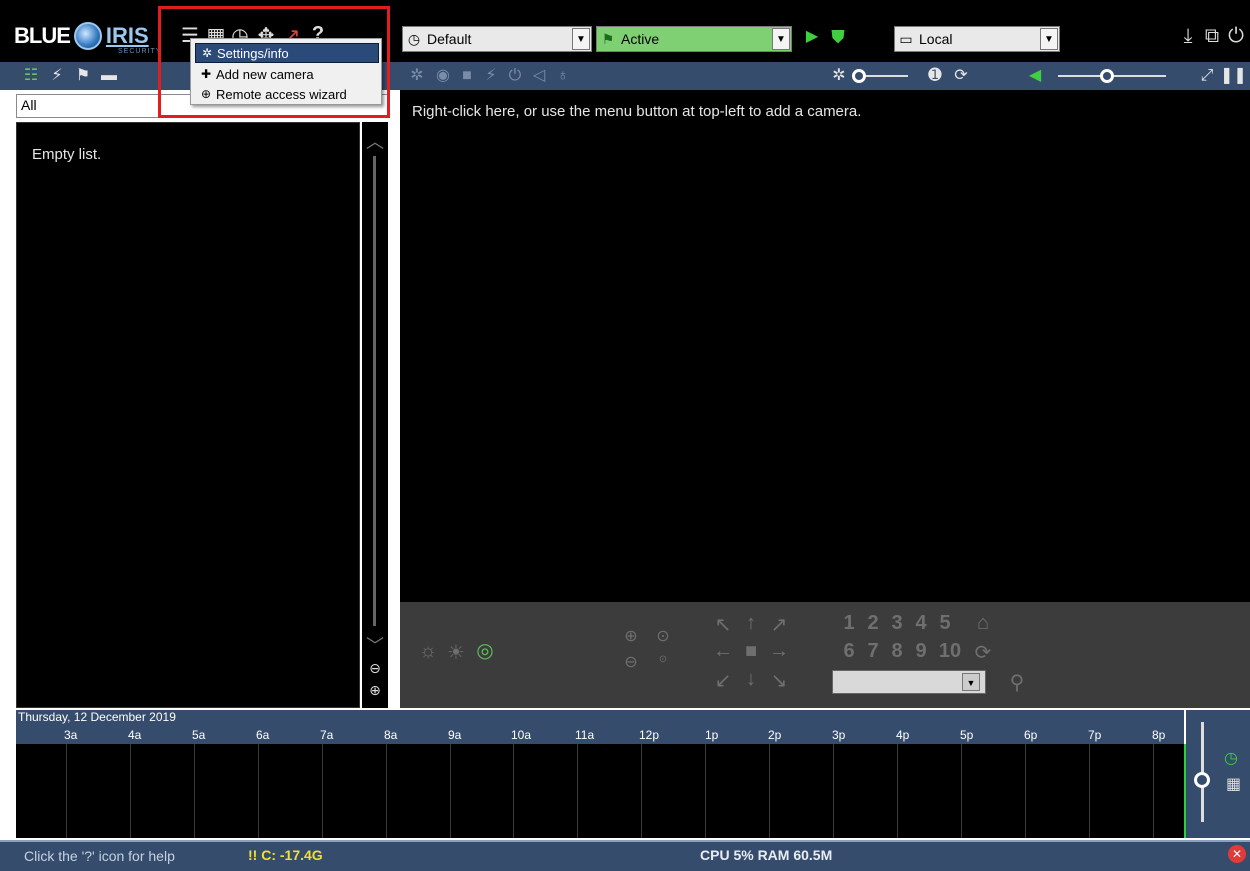  Describe the element at coordinates (779, 624) in the screenshot. I see `pan-up-right-icon: ↗` at that location.